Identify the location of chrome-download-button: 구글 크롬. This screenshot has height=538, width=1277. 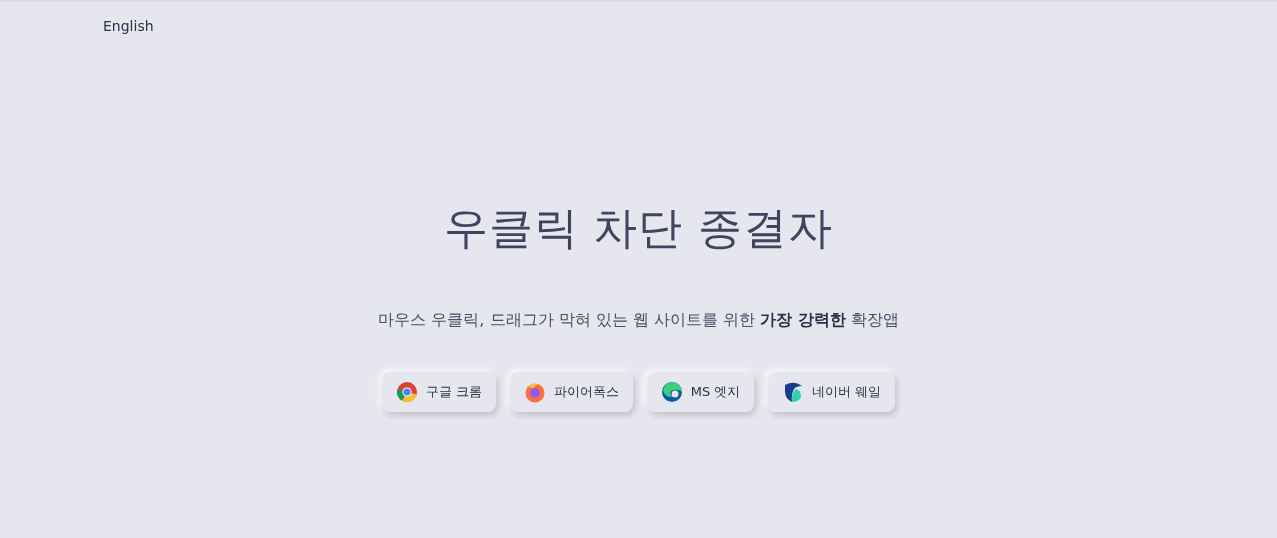
(438, 392).